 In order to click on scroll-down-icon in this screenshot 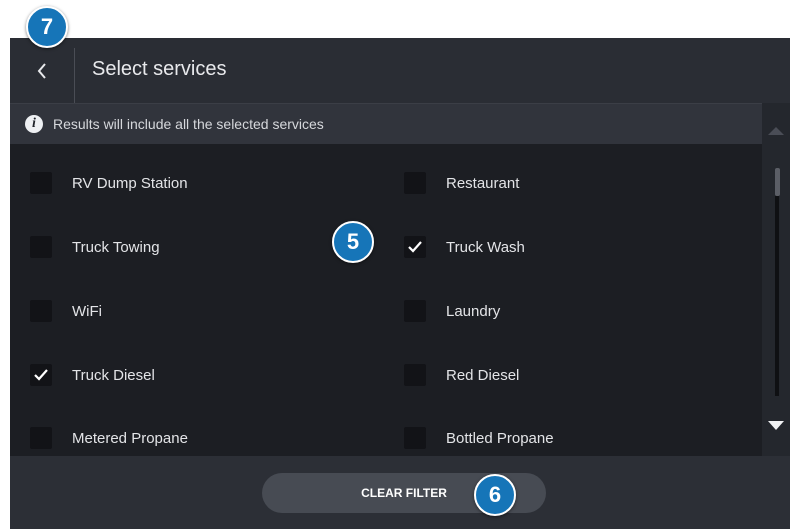, I will do `click(776, 425)`.